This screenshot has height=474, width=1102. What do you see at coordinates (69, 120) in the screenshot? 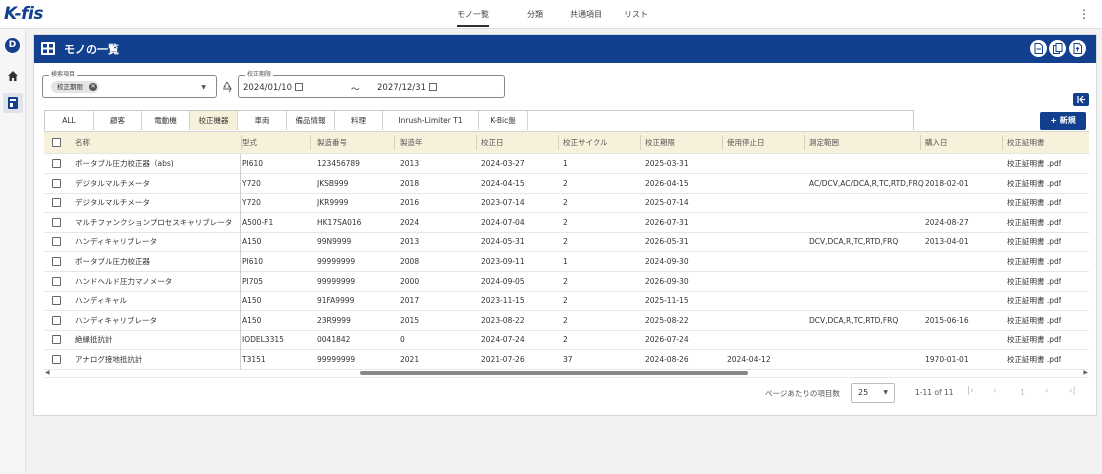
I see `tab-all: ALL` at bounding box center [69, 120].